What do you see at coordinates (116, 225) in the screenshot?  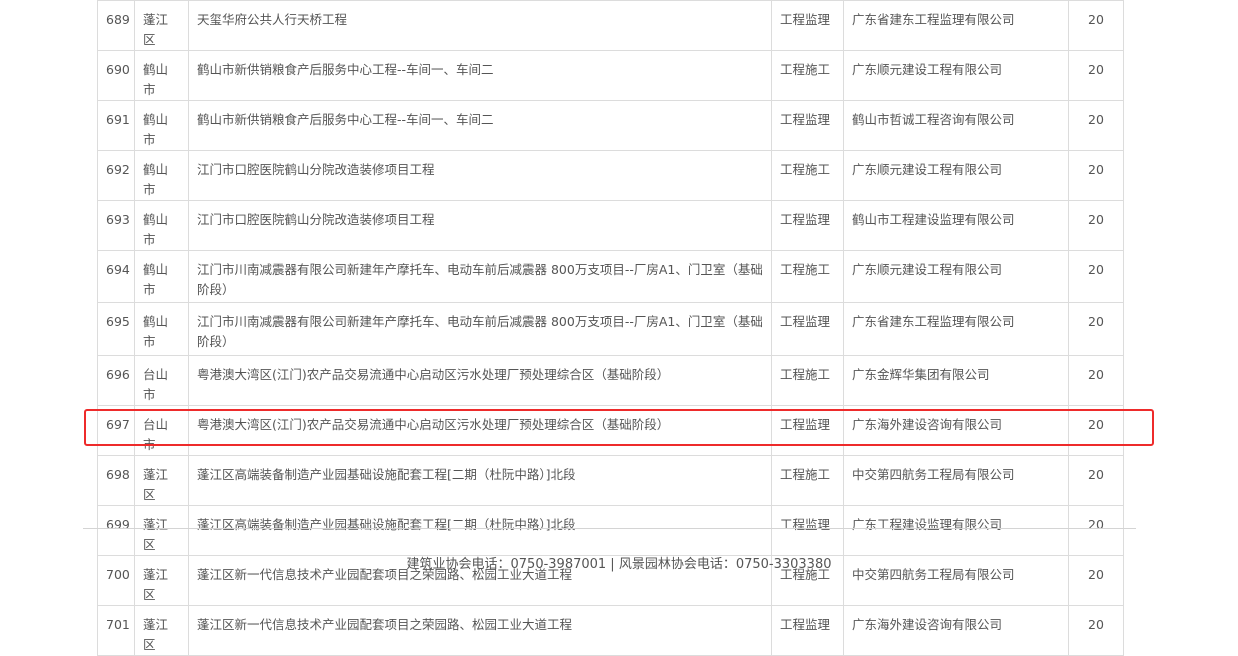 I see `cell-no: 693` at bounding box center [116, 225].